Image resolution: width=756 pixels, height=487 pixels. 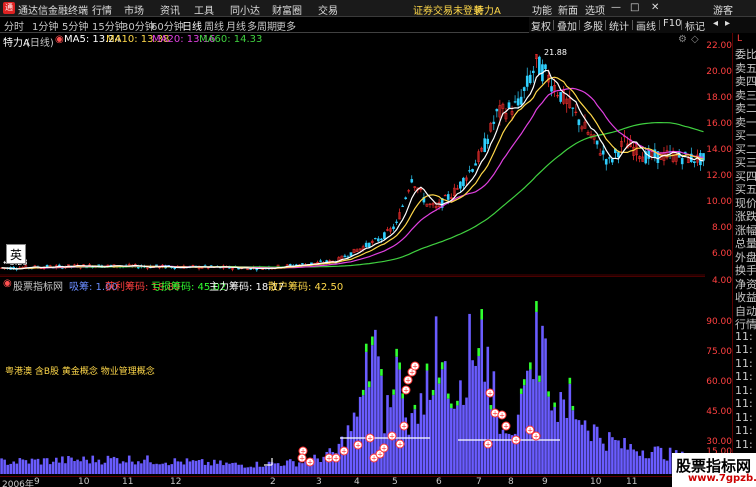 What do you see at coordinates (632, 482) in the screenshot?
I see `date-tick: 11` at bounding box center [632, 482].